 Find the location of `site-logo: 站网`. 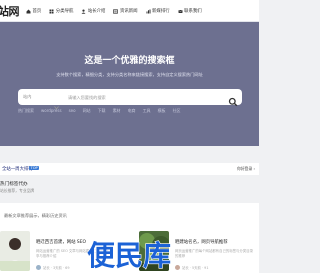

site-logo: 站网 is located at coordinates (10, 11).